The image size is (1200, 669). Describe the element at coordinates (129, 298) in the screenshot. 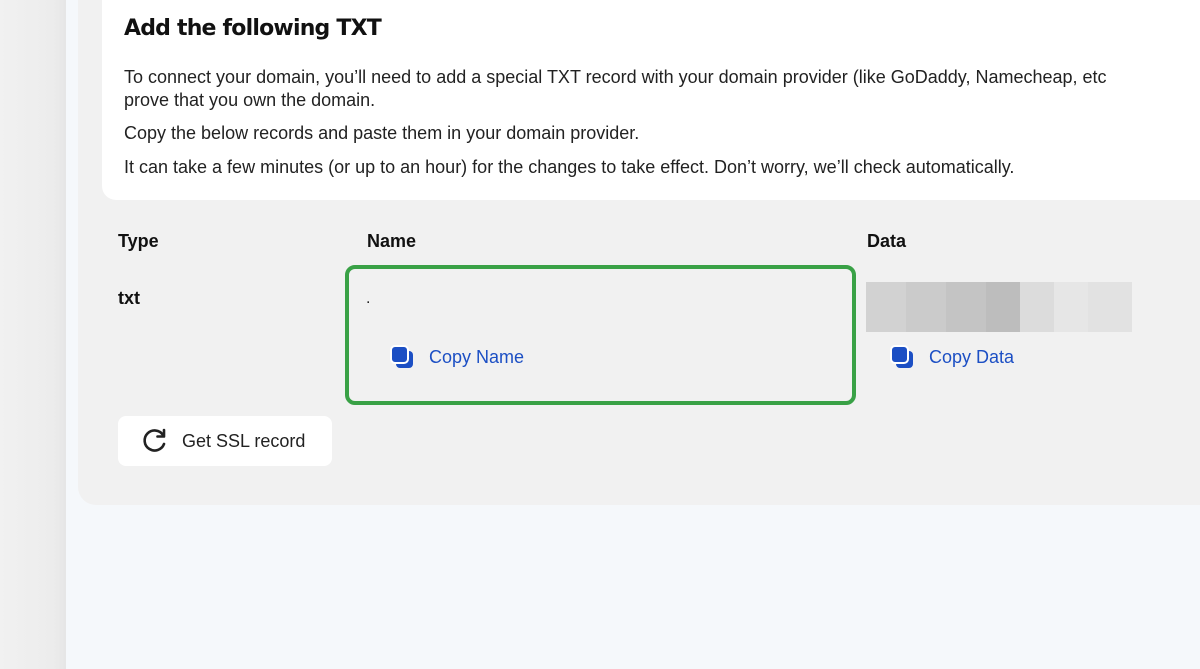

I see `record-type-value: txt` at that location.